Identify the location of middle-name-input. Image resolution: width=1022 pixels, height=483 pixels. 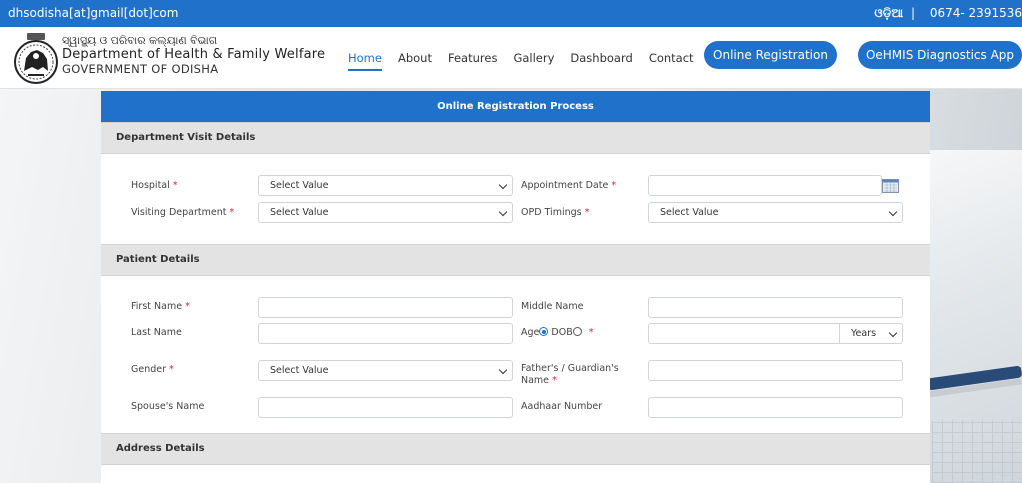
(775, 307).